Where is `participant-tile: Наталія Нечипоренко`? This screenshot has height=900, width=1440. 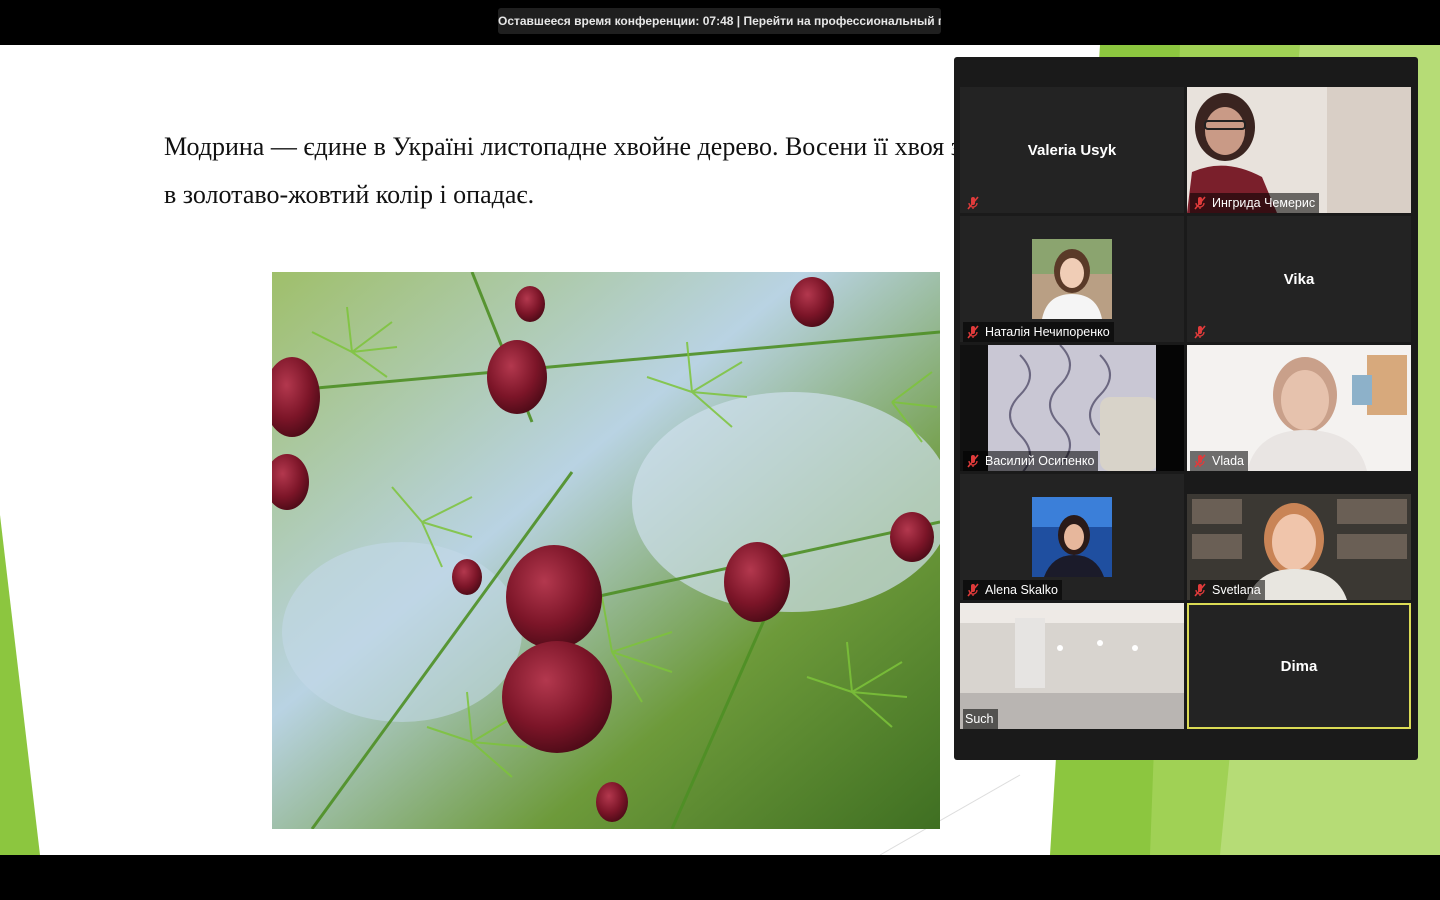
participant-tile: Наталія Нечипоренко is located at coordinates (1072, 279).